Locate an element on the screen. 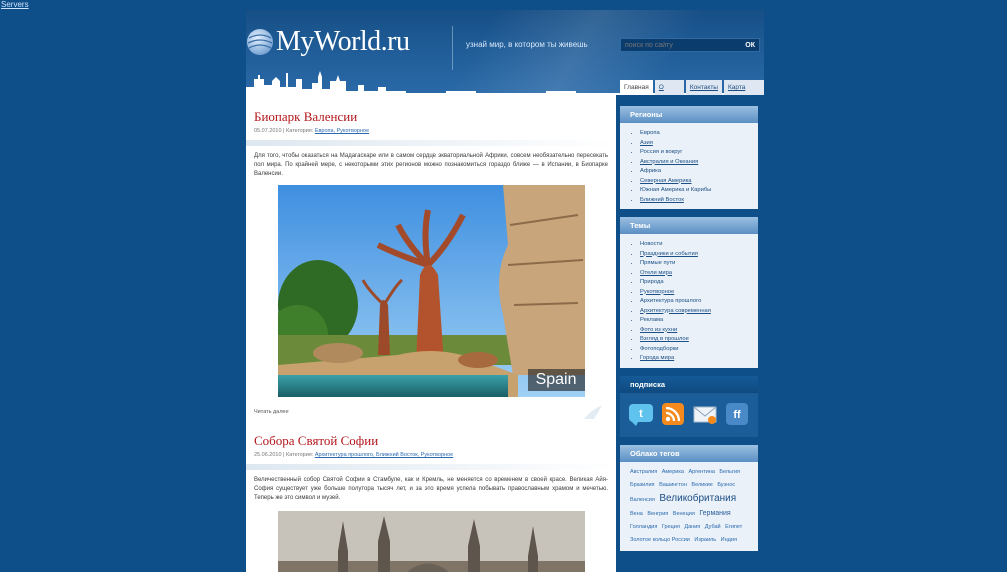 This screenshot has width=1007, height=572. tag-link: Золотое кольцо России is located at coordinates (660, 540).